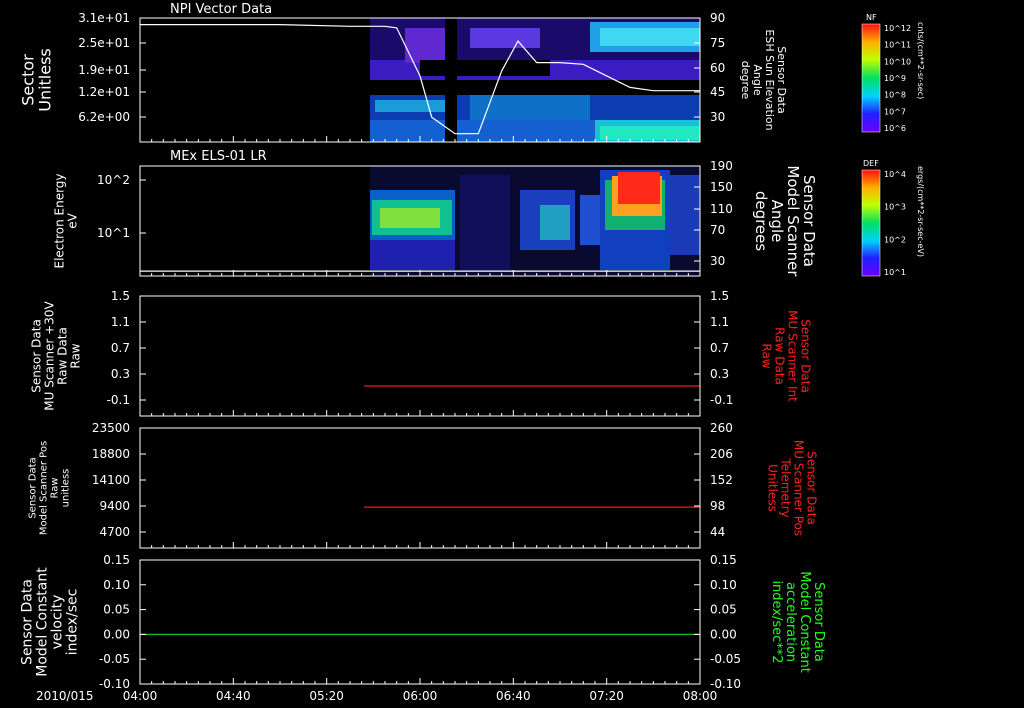 The width and height of the screenshot is (1024, 708). I want to click on y2-tick-label: 0.15, so click(723, 560).